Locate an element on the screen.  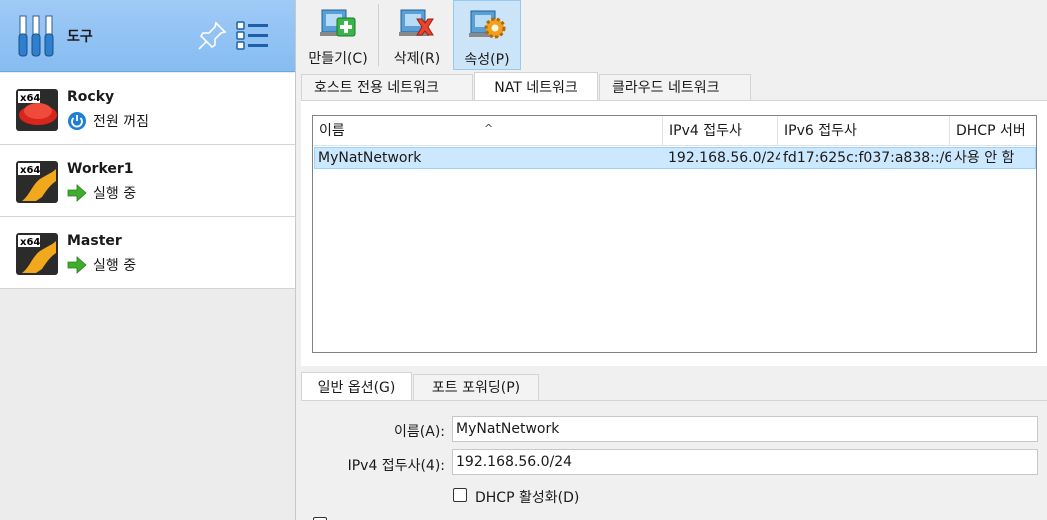
vm-name: Master is located at coordinates (94, 241).